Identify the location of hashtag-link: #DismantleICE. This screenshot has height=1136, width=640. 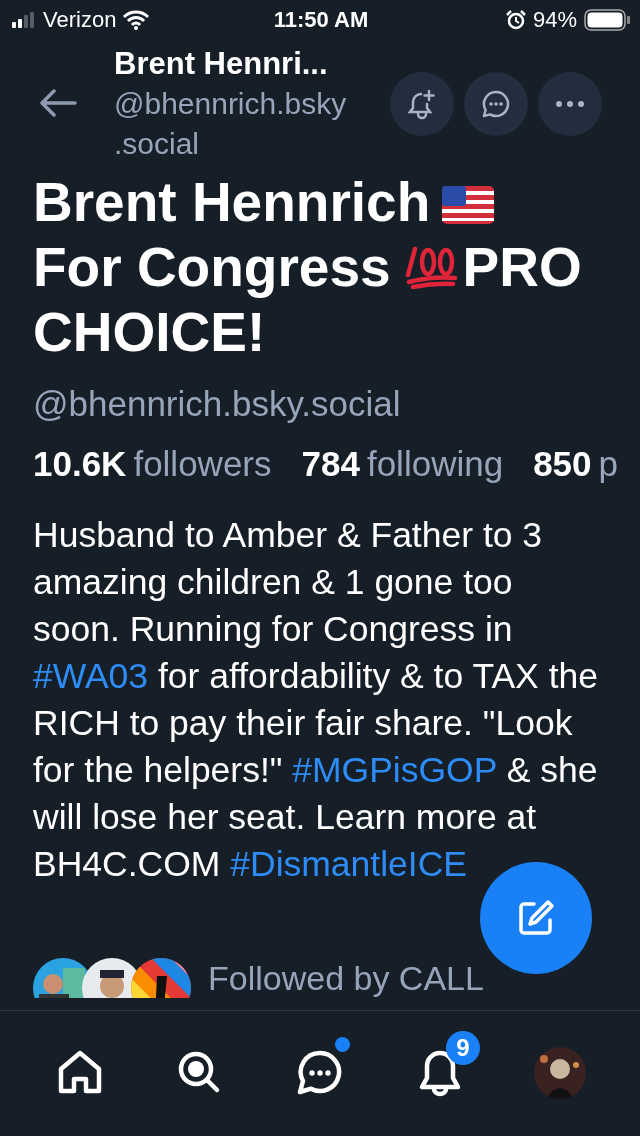
(348, 864).